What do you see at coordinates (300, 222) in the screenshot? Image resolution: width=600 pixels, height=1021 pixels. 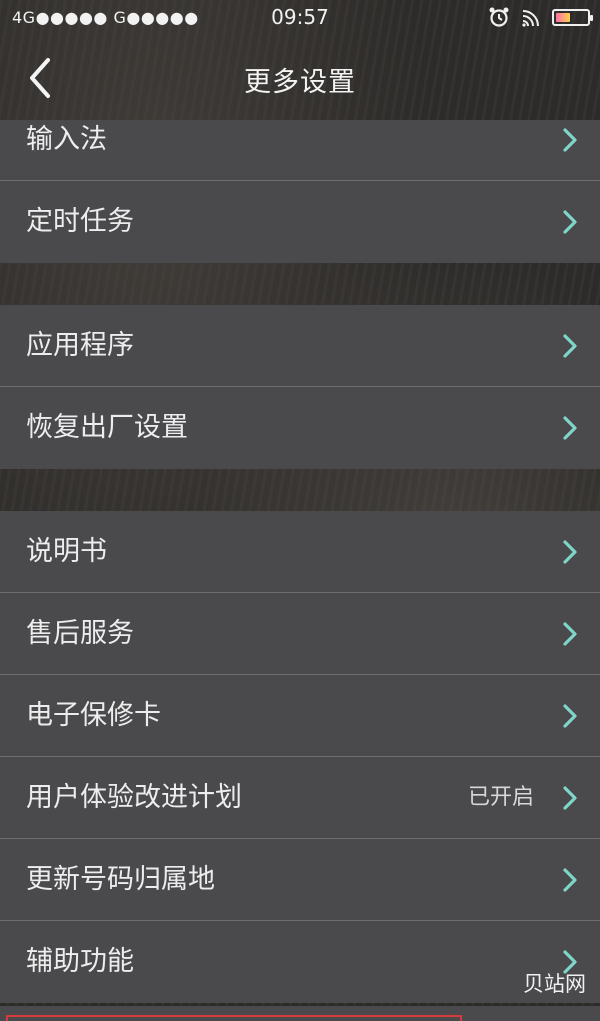 I see `list-item-scheduled-tasks: 定时任务` at bounding box center [300, 222].